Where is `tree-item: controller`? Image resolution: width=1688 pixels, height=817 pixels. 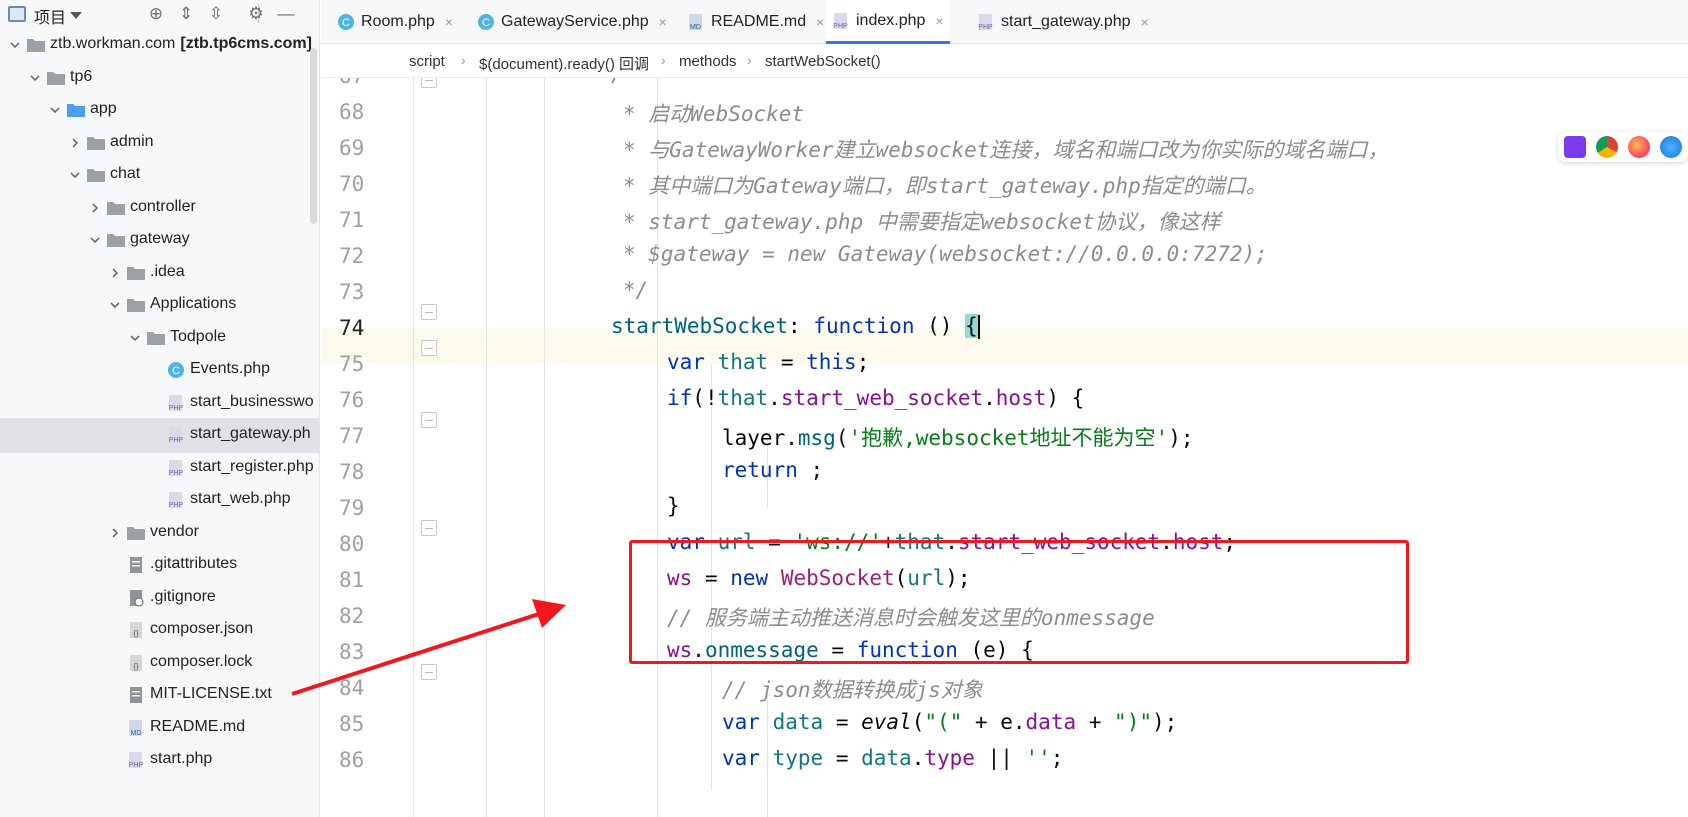
tree-item: controller is located at coordinates (159, 208).